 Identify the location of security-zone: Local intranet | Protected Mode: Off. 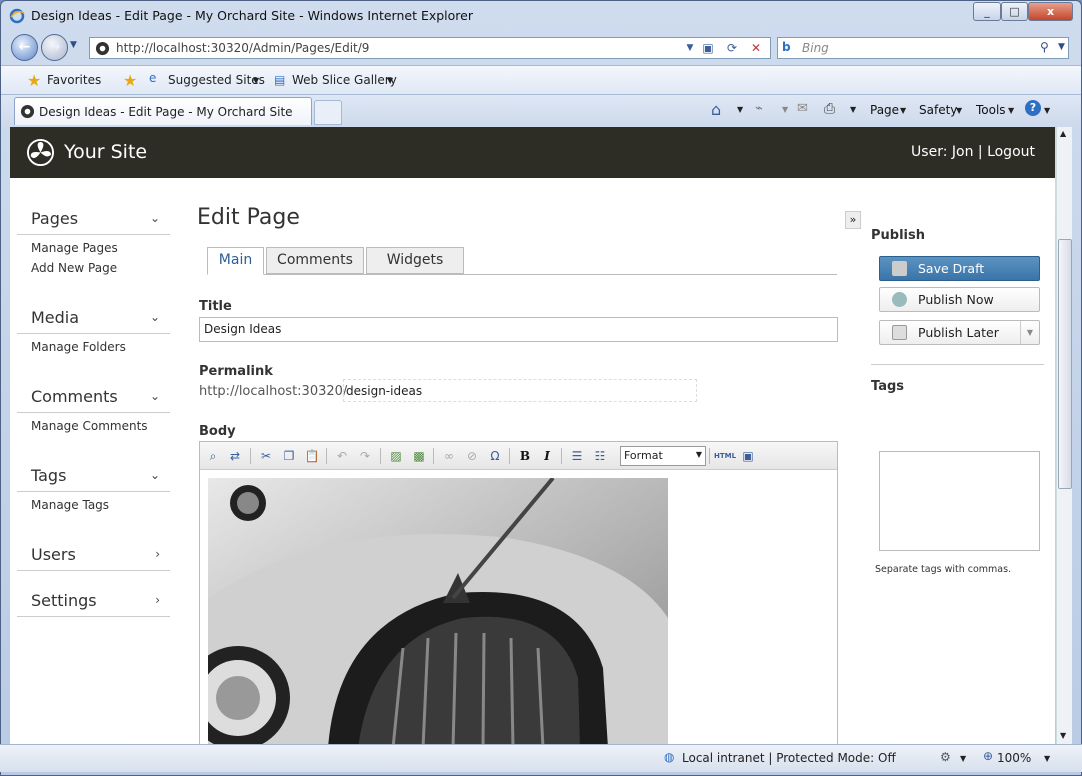
(789, 758).